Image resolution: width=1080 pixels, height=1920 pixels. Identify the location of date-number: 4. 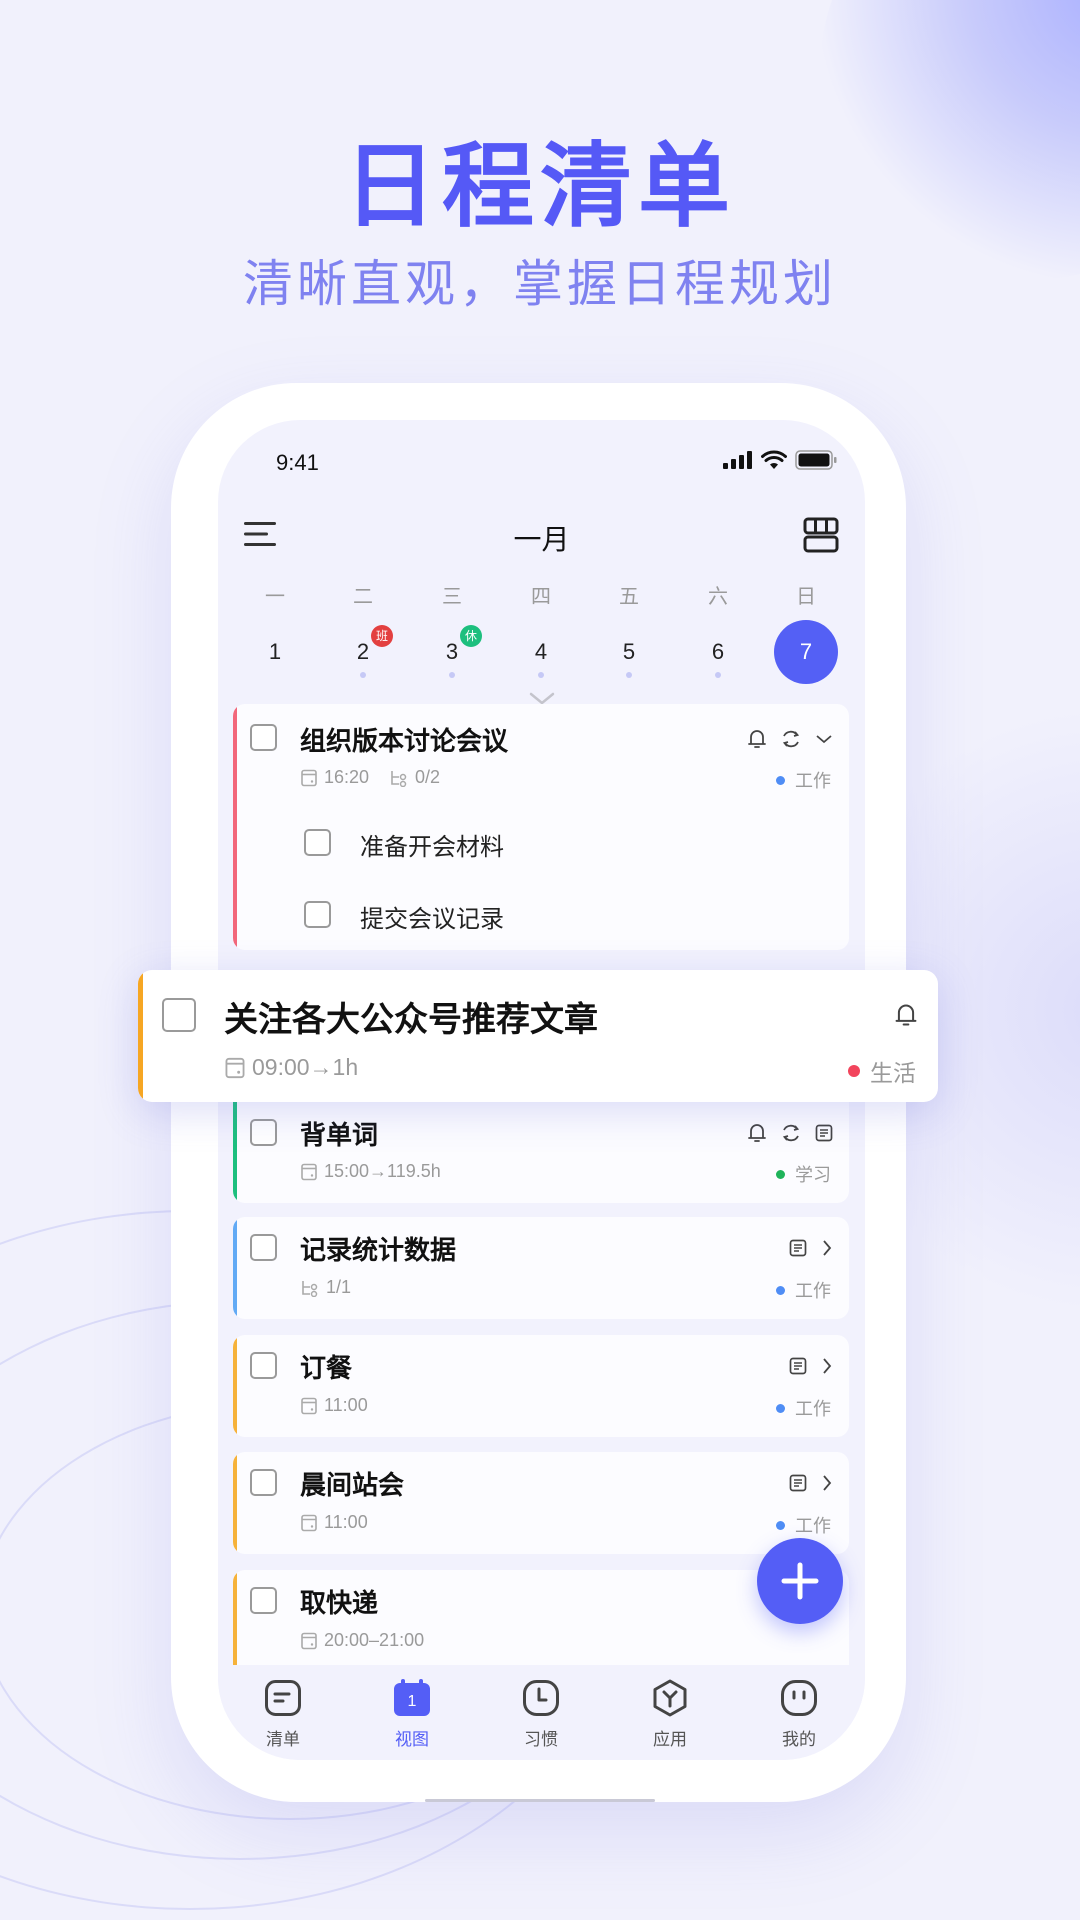
(541, 651).